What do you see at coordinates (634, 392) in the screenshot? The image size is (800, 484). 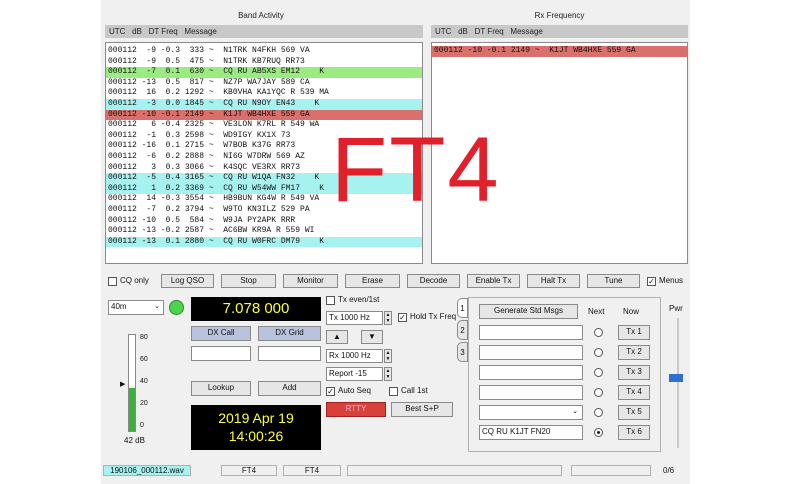 I see `tx4-now-button: Tx 4` at bounding box center [634, 392].